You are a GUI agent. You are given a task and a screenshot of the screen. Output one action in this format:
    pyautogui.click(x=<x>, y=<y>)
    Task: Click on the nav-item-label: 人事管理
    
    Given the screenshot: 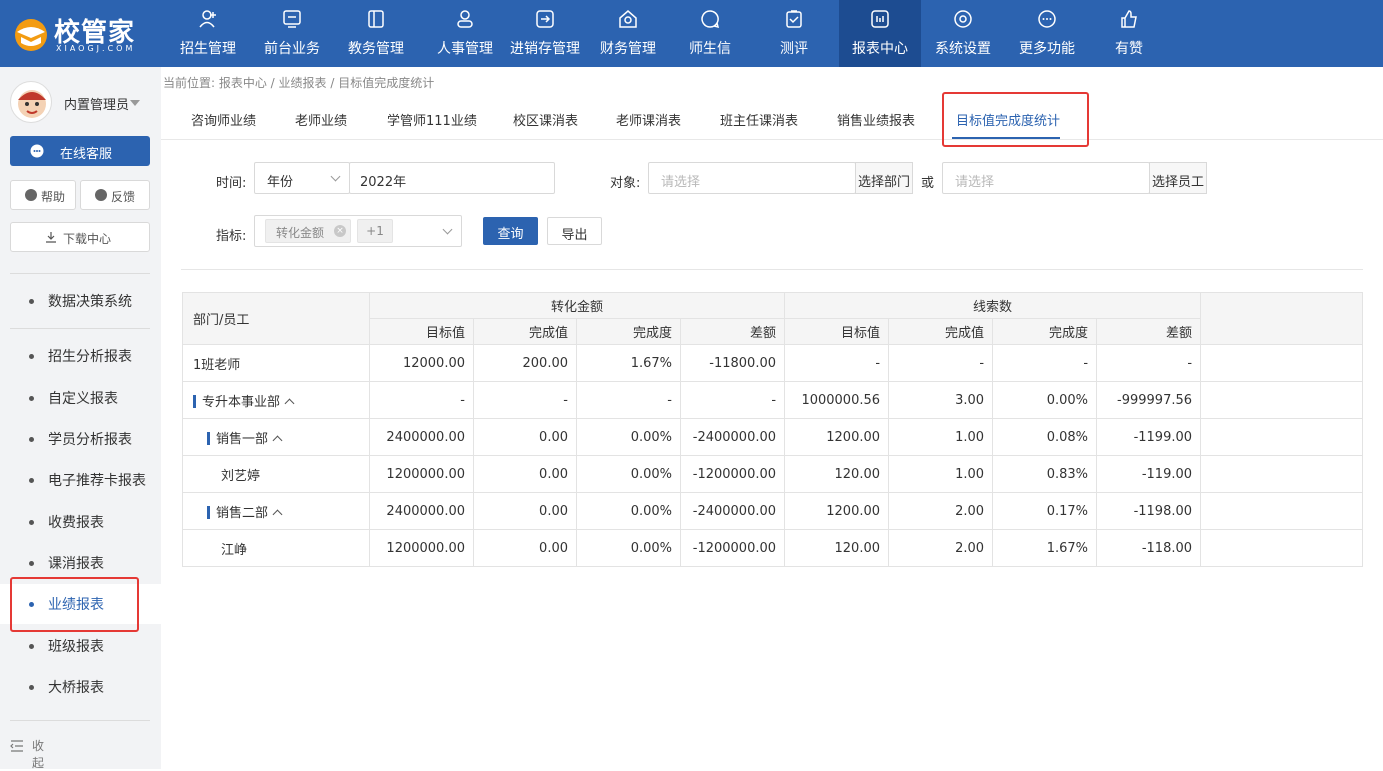 What is the action you would take?
    pyautogui.click(x=465, y=49)
    